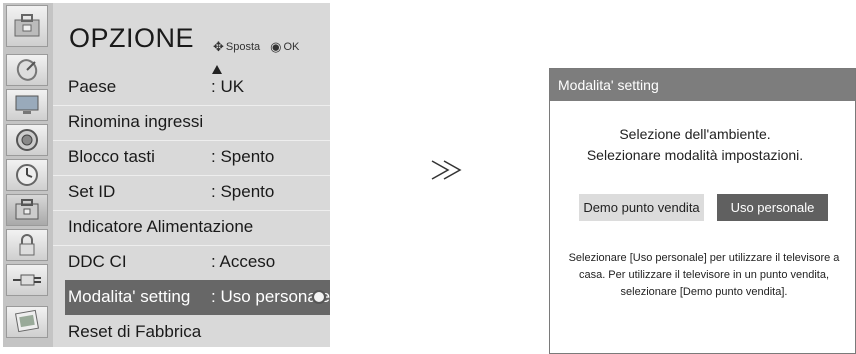  I want to click on option-menu-icon, so click(27, 26).